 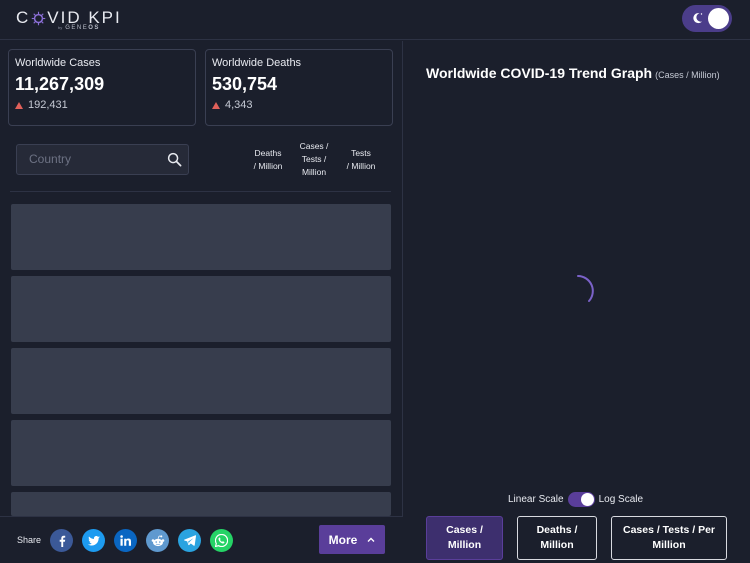 What do you see at coordinates (29, 540) in the screenshot?
I see `share-label: Share` at bounding box center [29, 540].